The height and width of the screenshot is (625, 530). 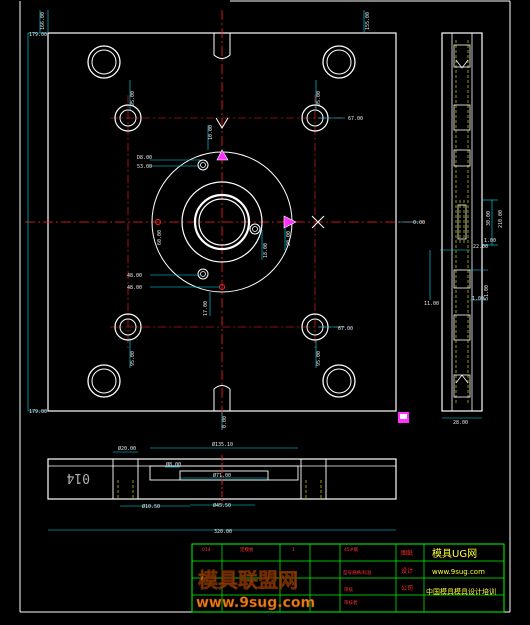 I want to click on tb-row2-a: 型号规格/标准, so click(x=357, y=572).